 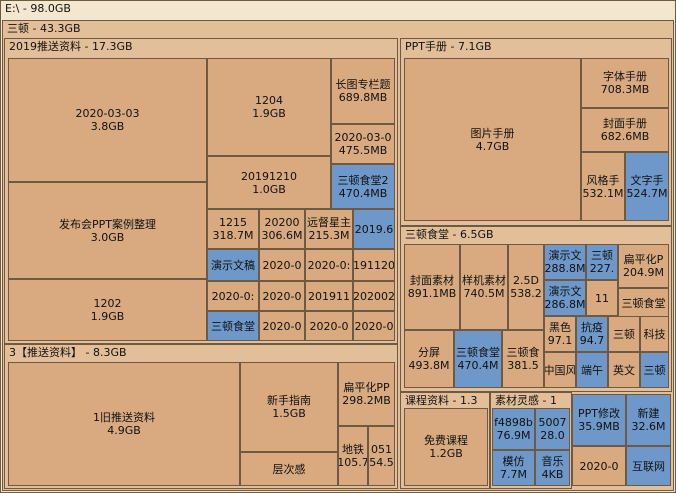 I want to click on tile-name: 风格手, so click(x=603, y=180).